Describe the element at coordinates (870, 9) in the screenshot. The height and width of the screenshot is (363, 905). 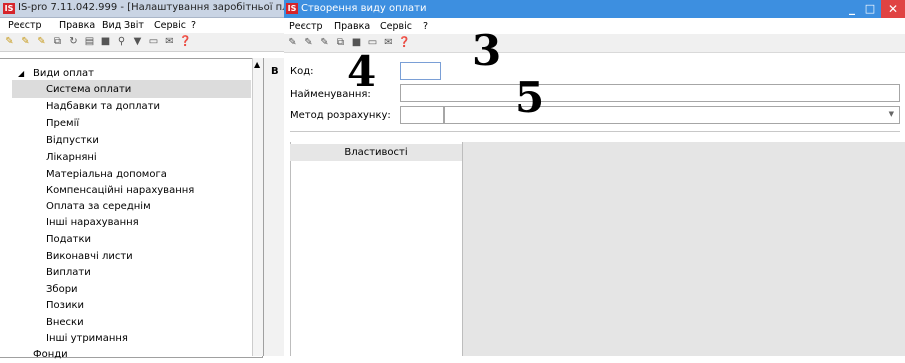
I see `maximize-icon: □` at that location.